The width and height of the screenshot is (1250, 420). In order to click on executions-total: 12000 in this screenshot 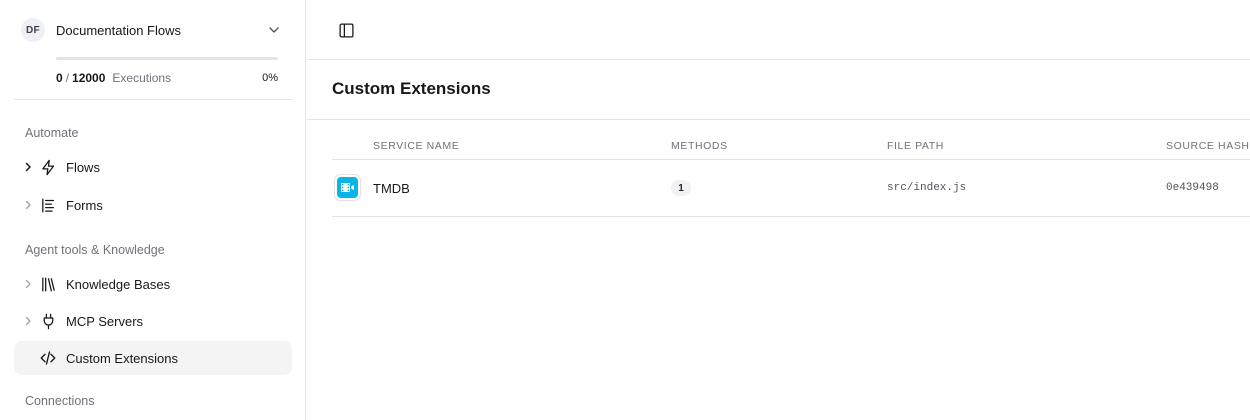, I will do `click(89, 78)`.